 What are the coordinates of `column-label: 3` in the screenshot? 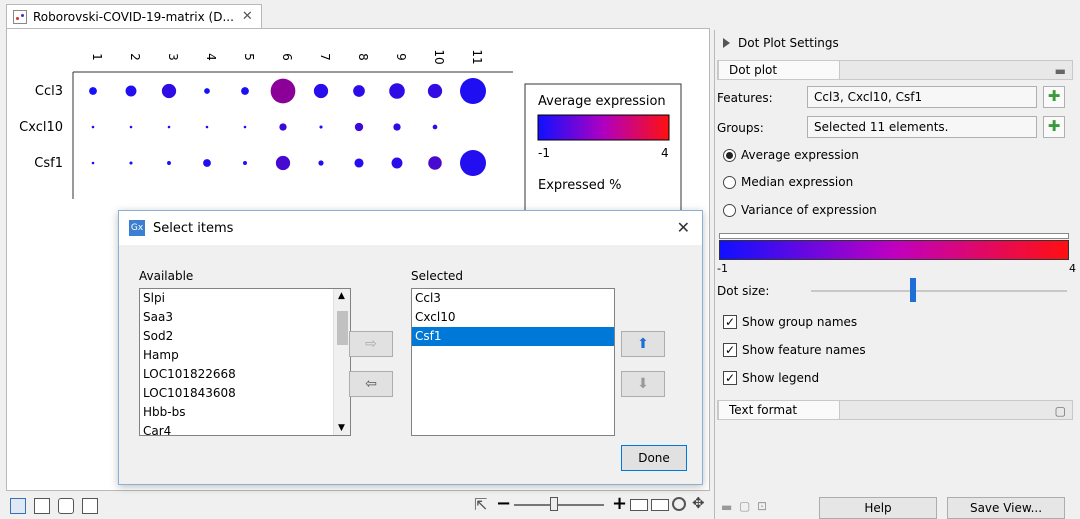 It's located at (173, 57).